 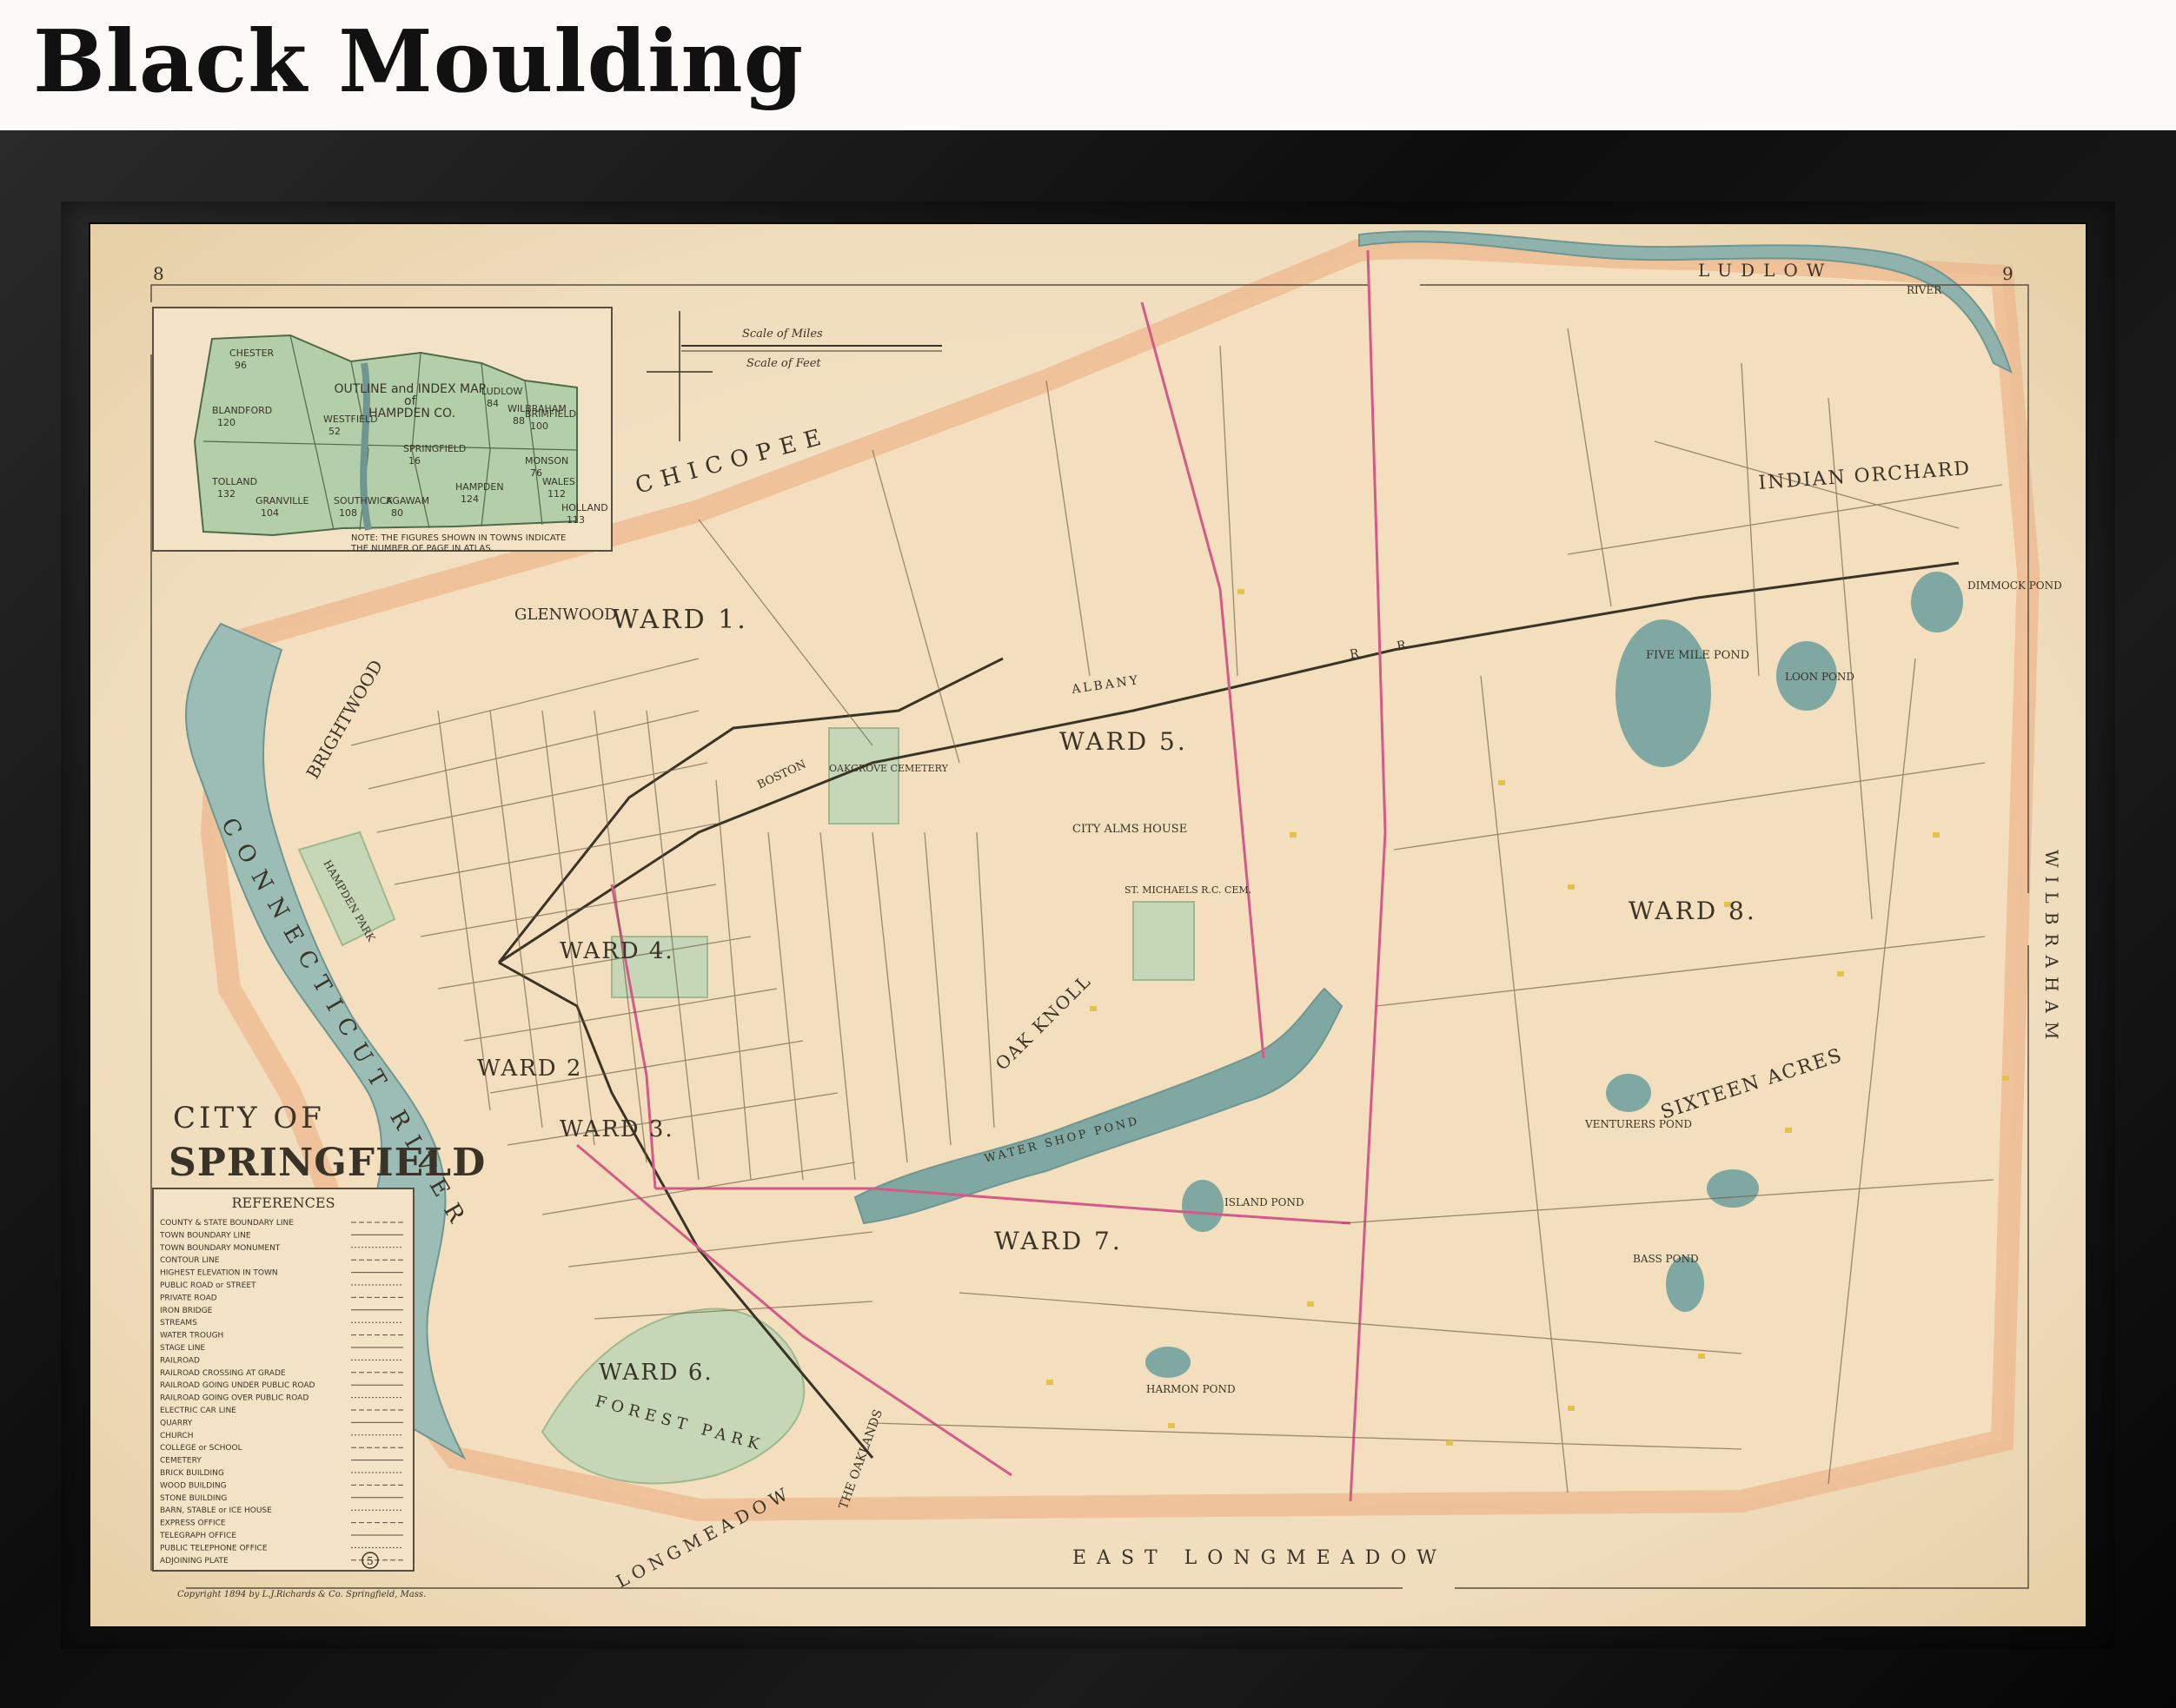 What do you see at coordinates (350, 419) in the screenshot?
I see `inset-town-westfield: WESTFIELD` at bounding box center [350, 419].